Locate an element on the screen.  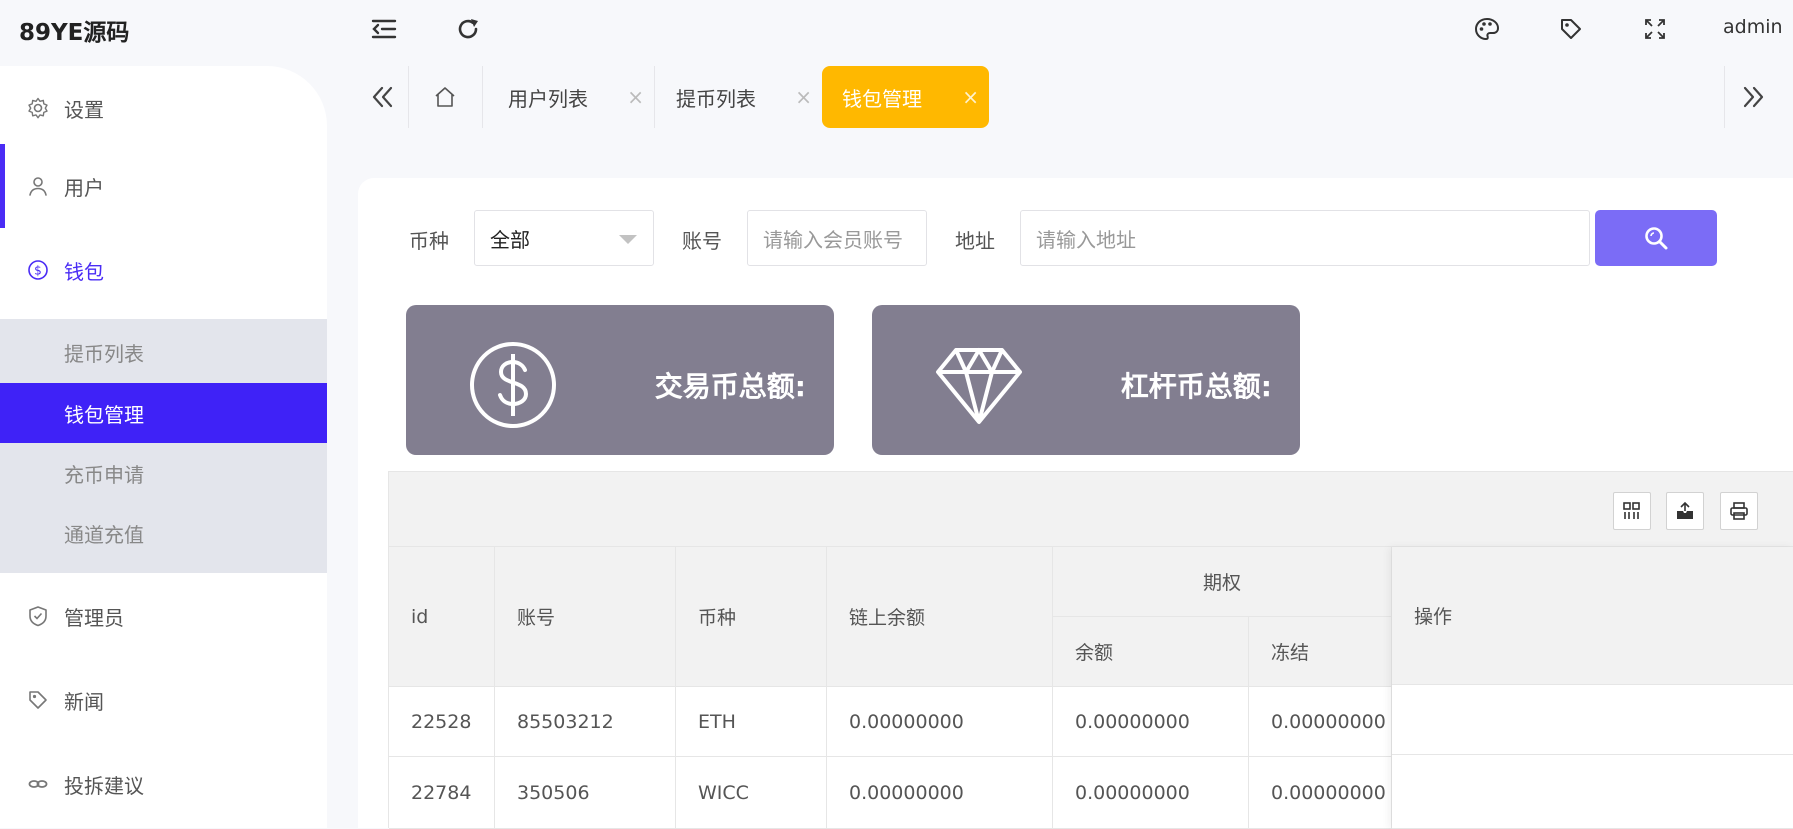
dollar-circle-icon: $ is located at coordinates (38, 270).